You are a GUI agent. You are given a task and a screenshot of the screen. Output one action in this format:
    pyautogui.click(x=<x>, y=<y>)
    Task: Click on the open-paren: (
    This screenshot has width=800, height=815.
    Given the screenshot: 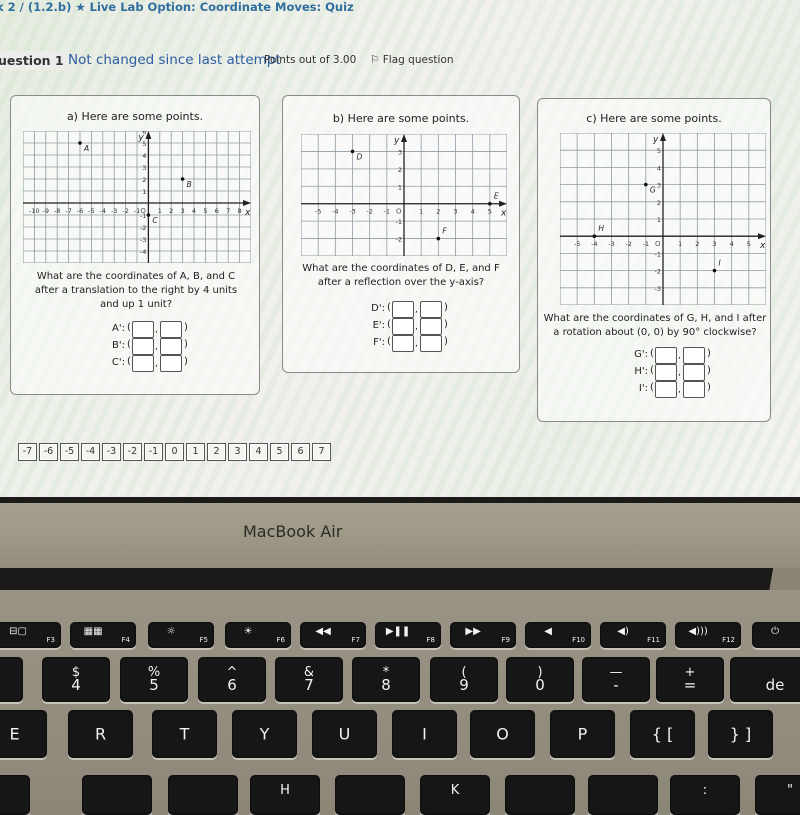 What is the action you would take?
    pyautogui.click(x=652, y=387)
    